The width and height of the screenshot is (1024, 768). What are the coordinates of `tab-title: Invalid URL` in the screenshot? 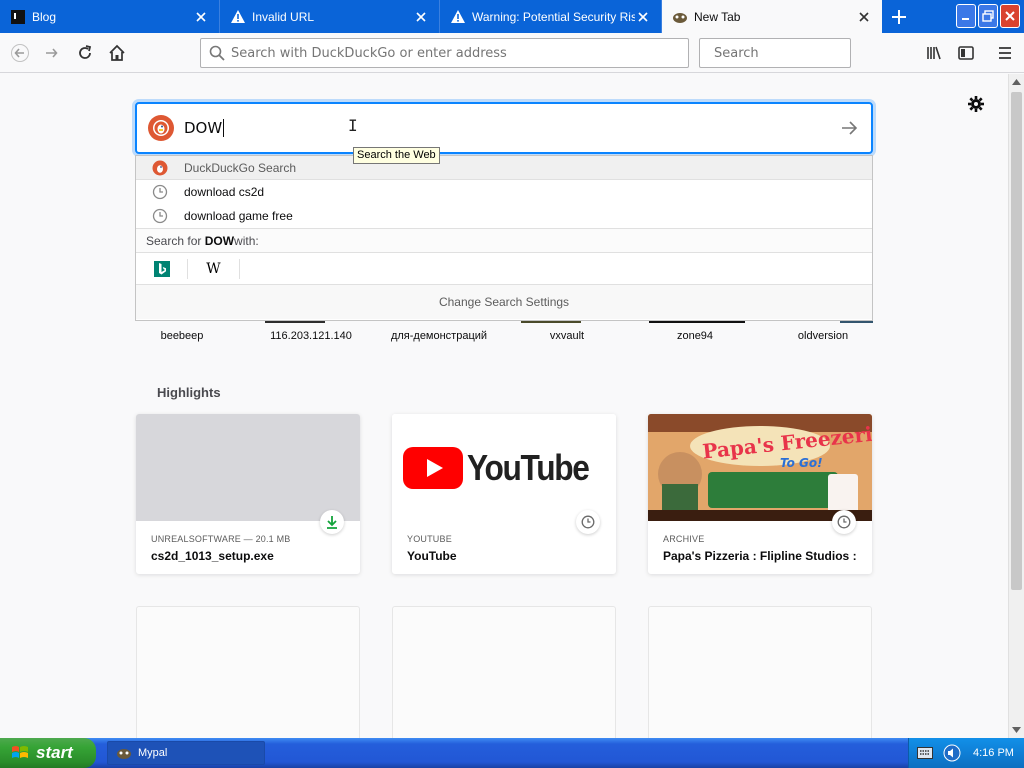 It's located at (283, 16).